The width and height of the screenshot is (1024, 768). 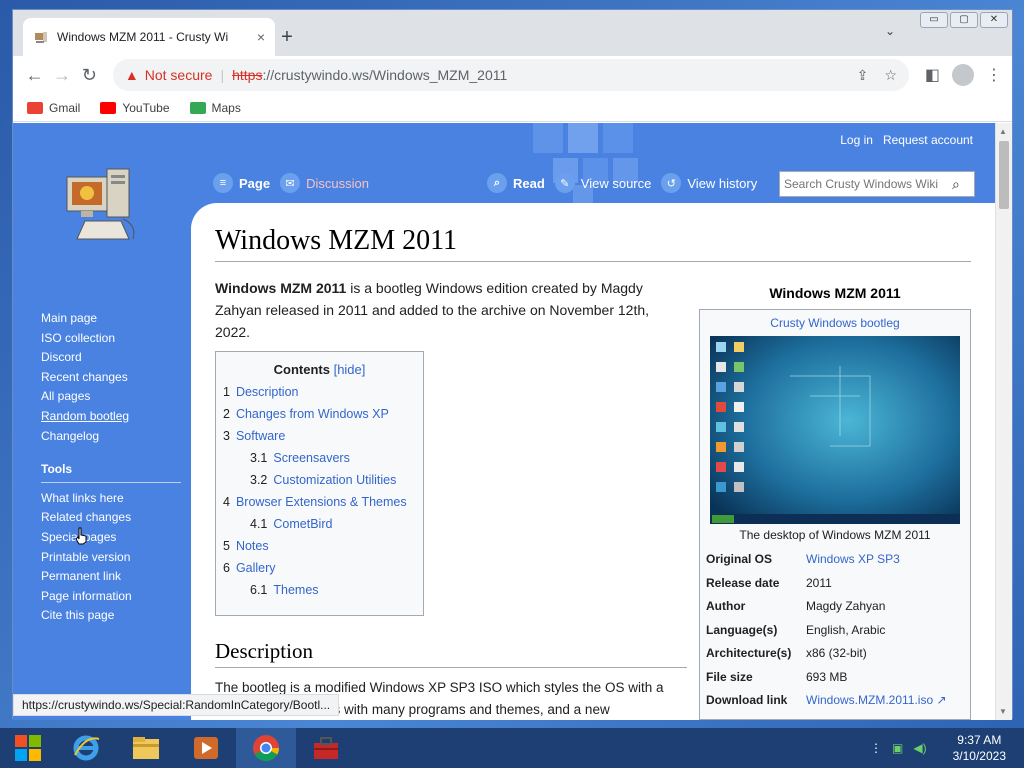 What do you see at coordinates (111, 339) in the screenshot?
I see `sidebar-item-iso-collection: ISO collection` at bounding box center [111, 339].